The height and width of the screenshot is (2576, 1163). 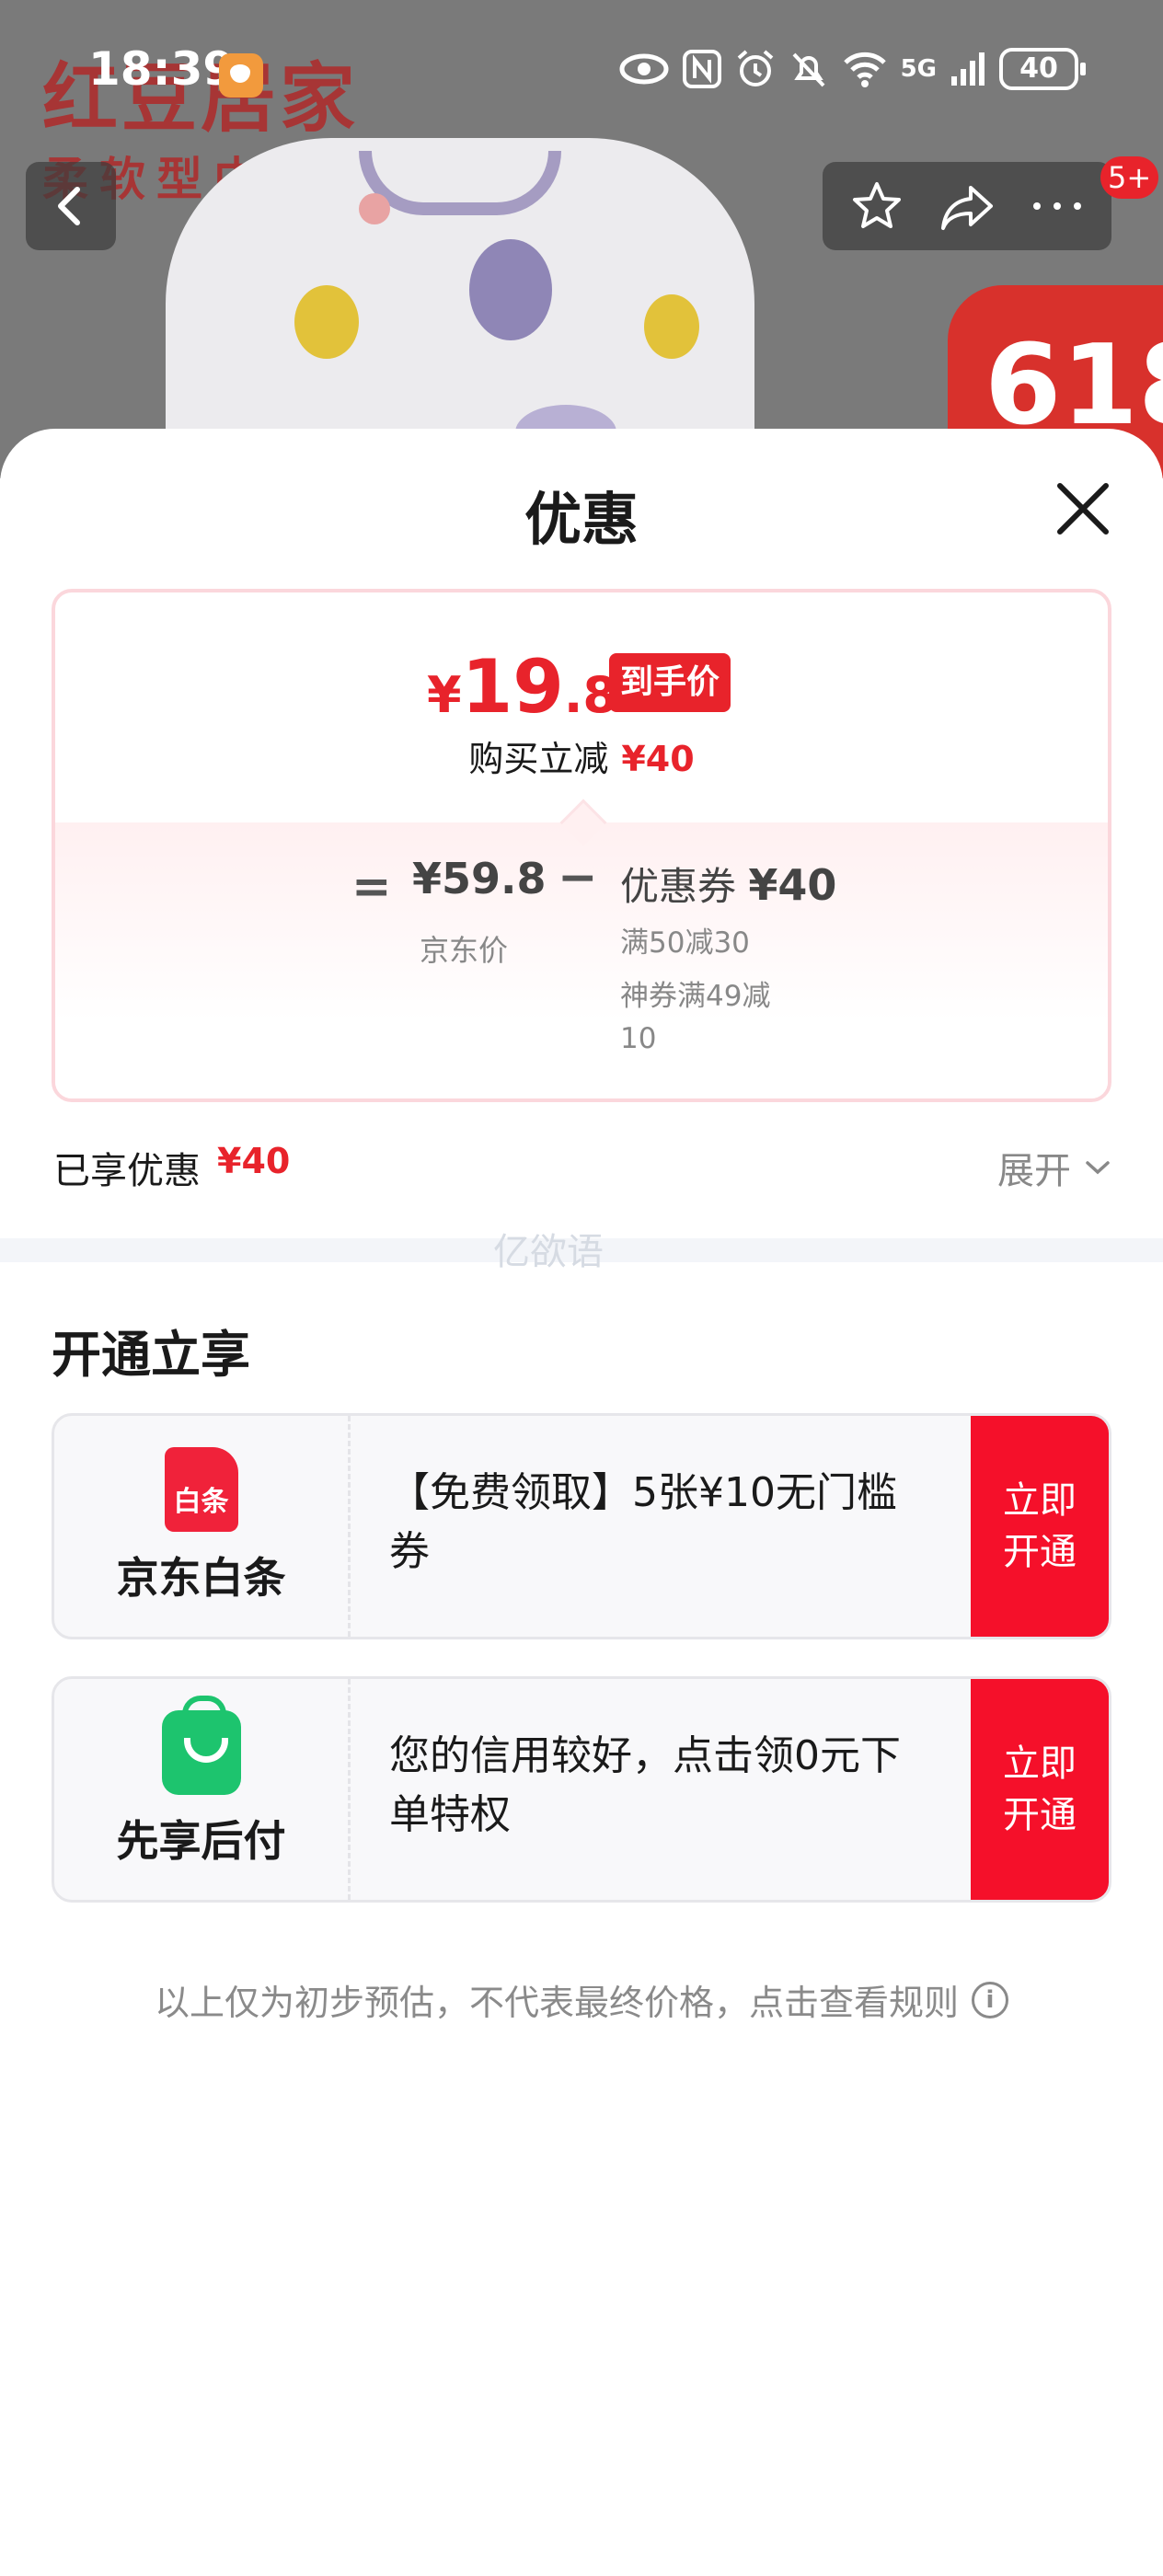 I want to click on offer-name: 先享后付, so click(x=201, y=1841).